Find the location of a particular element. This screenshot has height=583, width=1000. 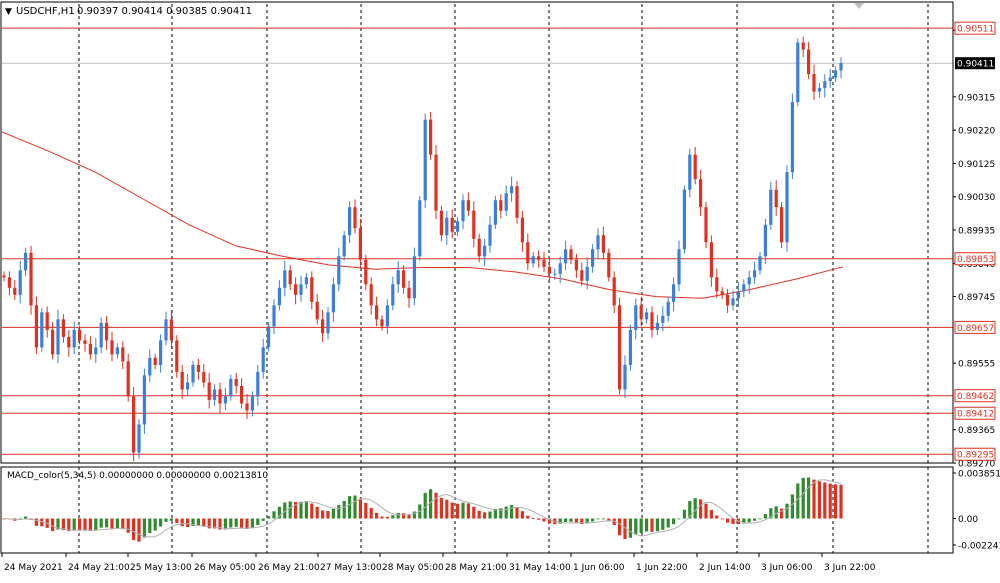

level-price-label: 0.89853 is located at coordinates (975, 260).